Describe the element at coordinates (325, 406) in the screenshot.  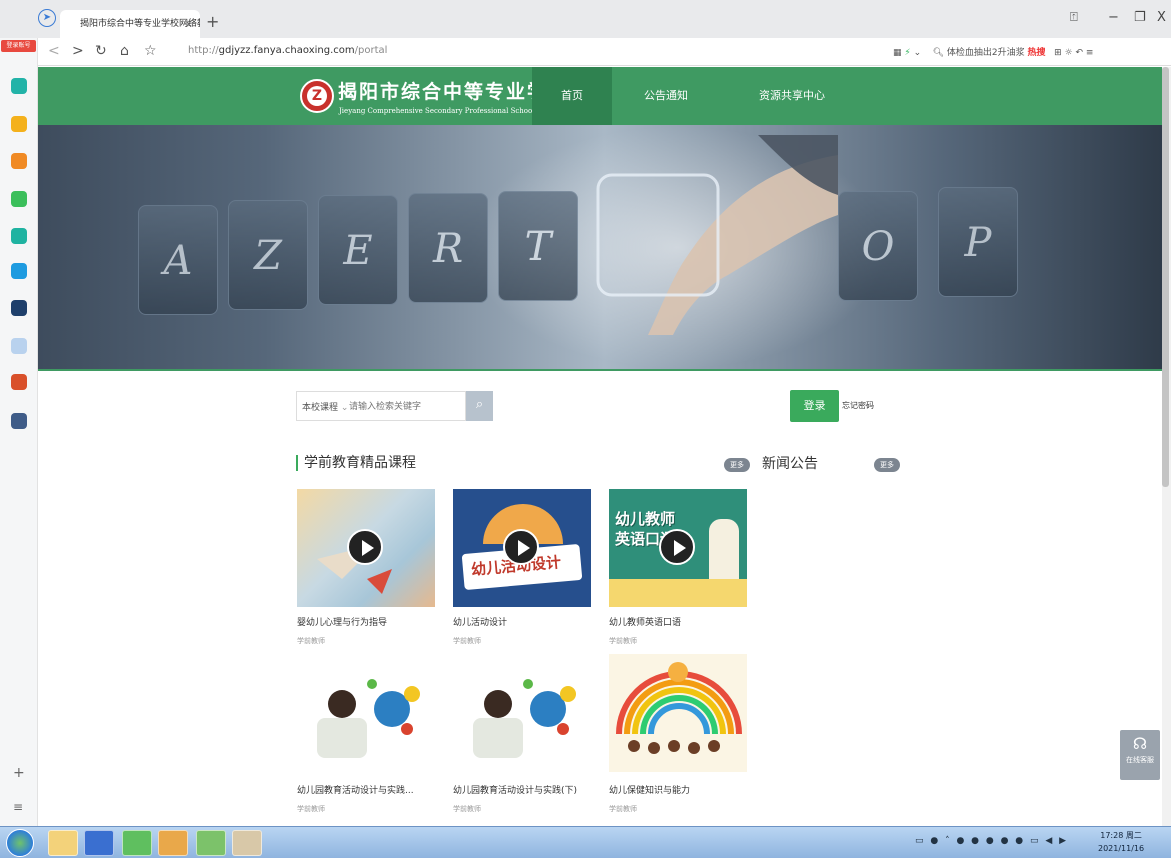
I see `search-scope-select: 本校课程 ⌄` at that location.